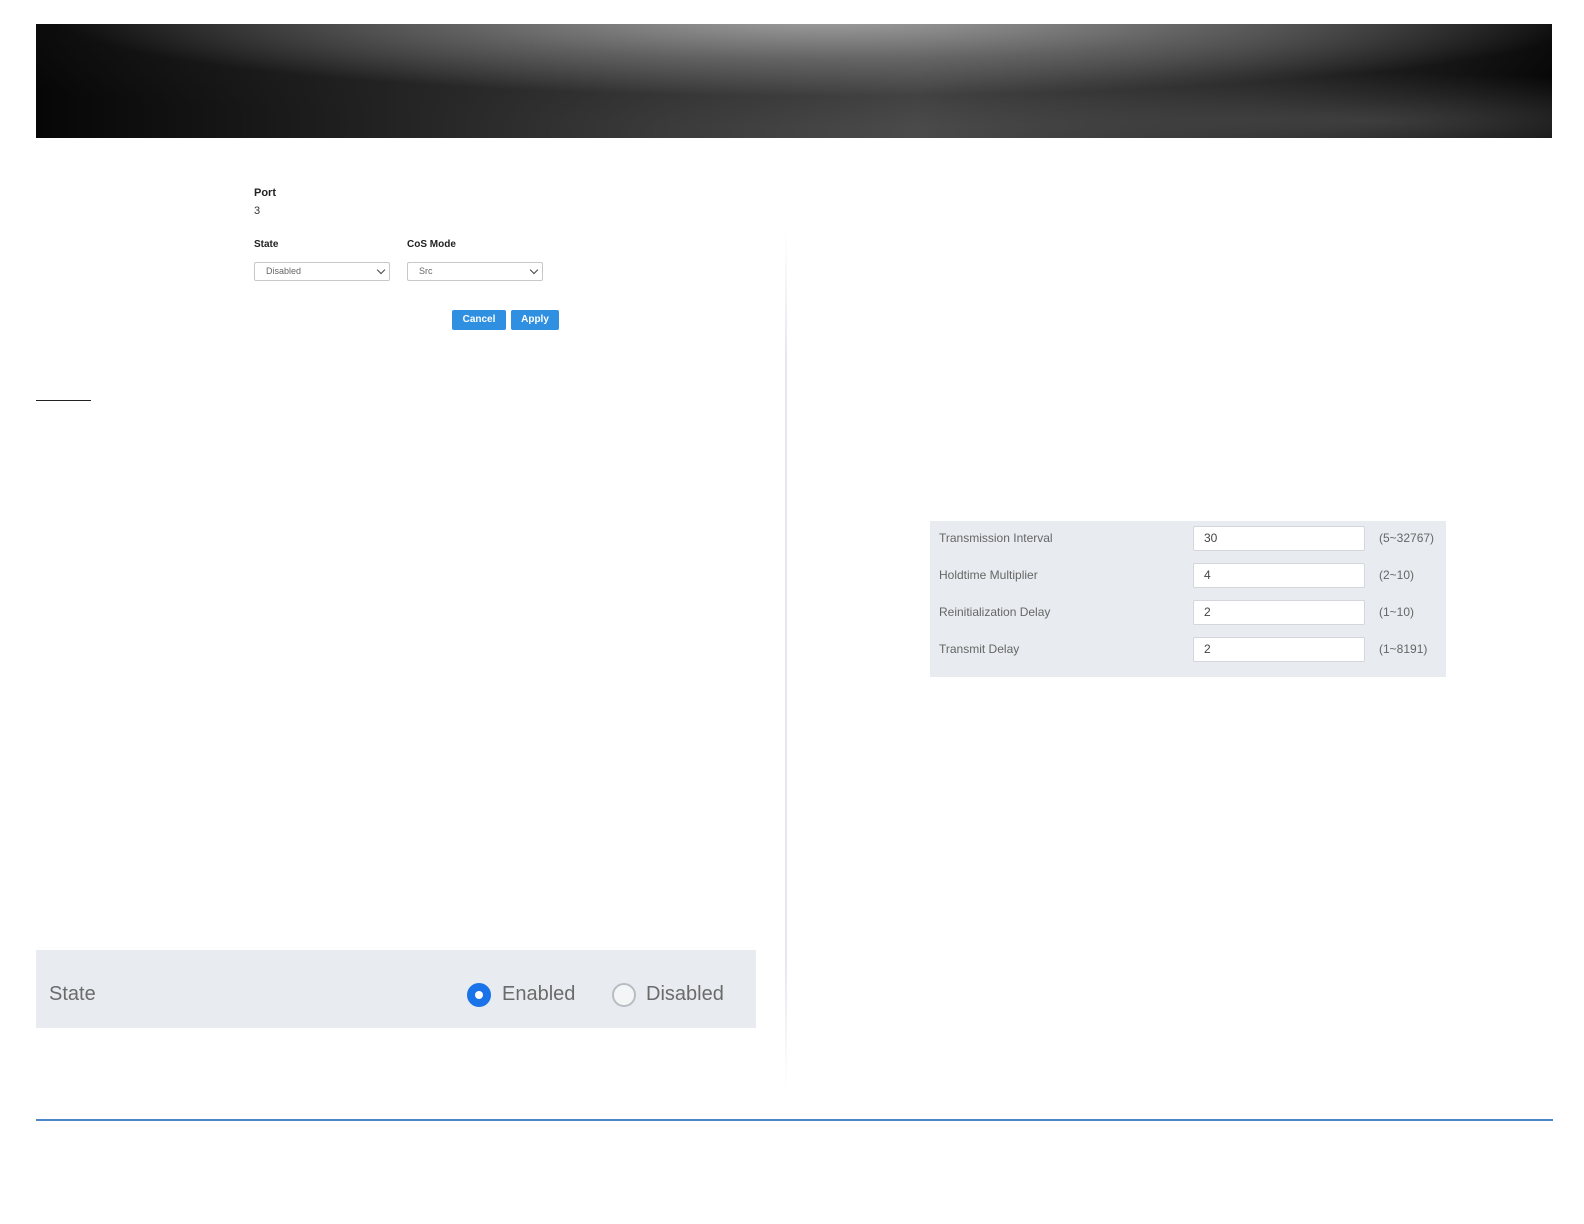 The width and height of the screenshot is (1584, 1224). What do you see at coordinates (475, 271) in the screenshot?
I see `cos-mode-select: Src` at bounding box center [475, 271].